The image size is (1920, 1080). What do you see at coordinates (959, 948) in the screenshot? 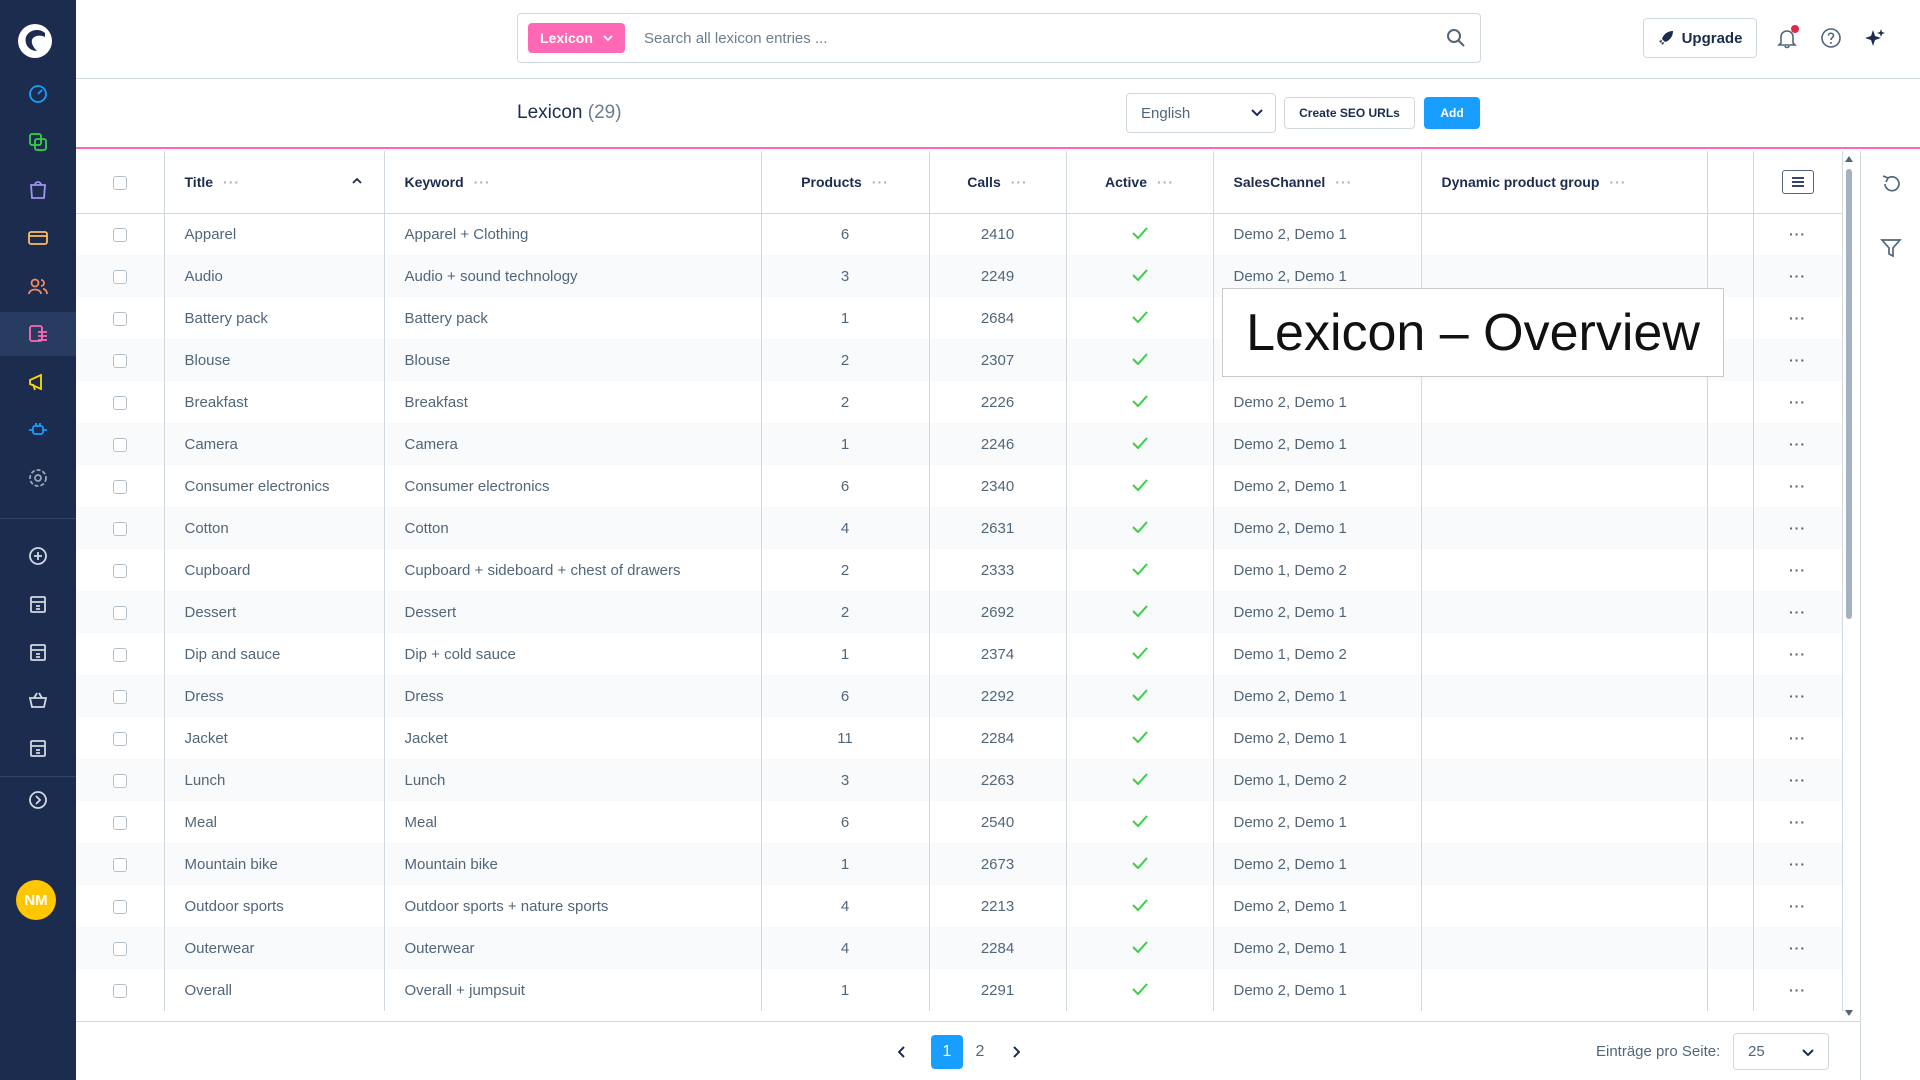
I see `table-row: Outerwear Outerwear 4 2284 Demo 2, Demo 1 ···` at bounding box center [959, 948].